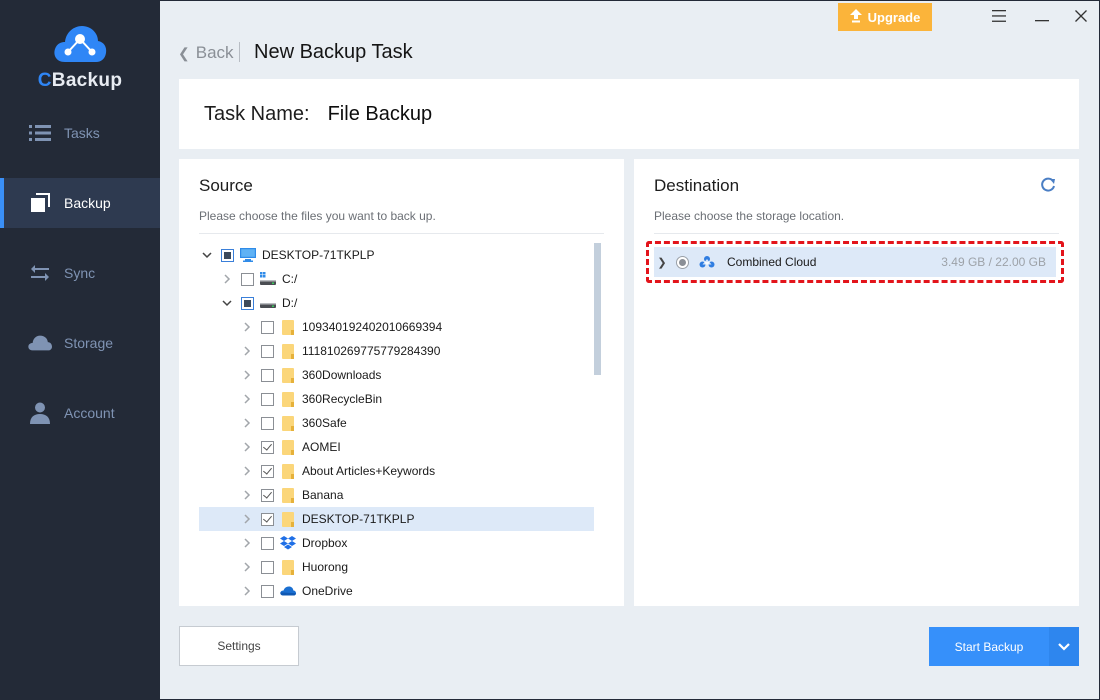 This screenshot has width=1100, height=700. I want to click on tree-item-label: DESKTOP-71TKPLP, so click(358, 519).